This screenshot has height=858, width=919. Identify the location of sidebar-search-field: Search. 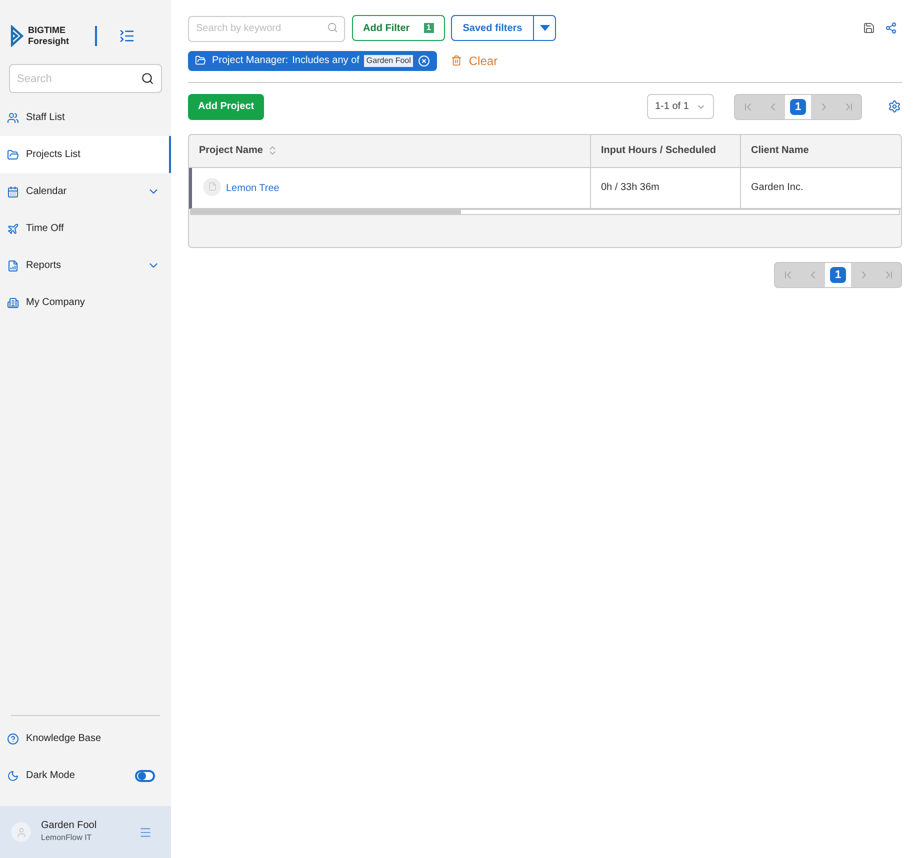
(85, 78).